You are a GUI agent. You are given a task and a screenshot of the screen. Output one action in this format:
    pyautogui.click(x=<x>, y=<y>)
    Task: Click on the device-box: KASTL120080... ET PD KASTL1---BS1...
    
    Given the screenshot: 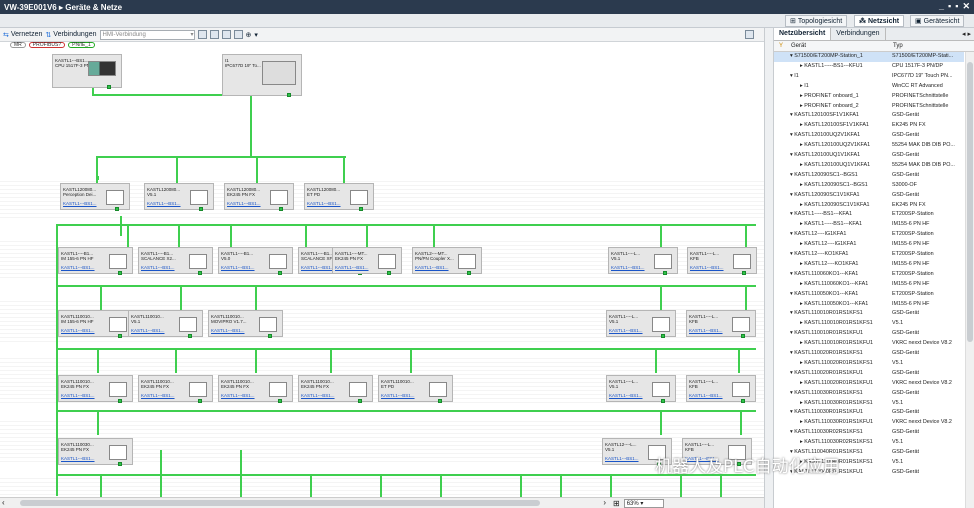 What is the action you would take?
    pyautogui.click(x=339, y=197)
    